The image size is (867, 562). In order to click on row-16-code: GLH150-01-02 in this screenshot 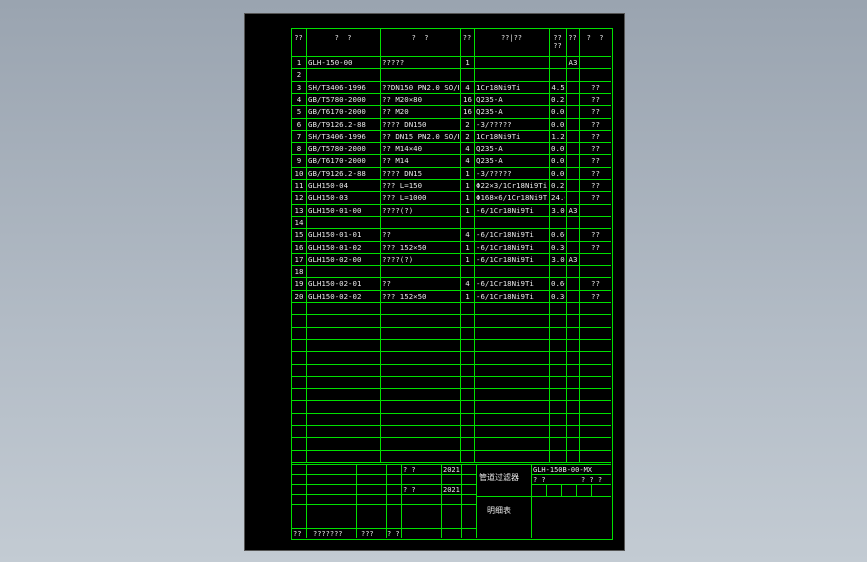, I will do `click(335, 247)`.